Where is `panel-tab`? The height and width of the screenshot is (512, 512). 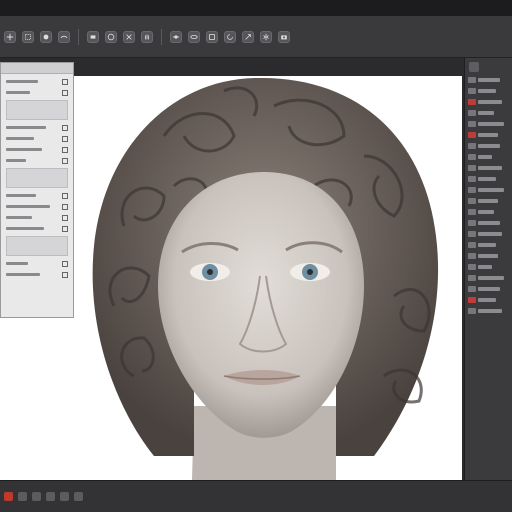
panel-tab is located at coordinates (474, 67).